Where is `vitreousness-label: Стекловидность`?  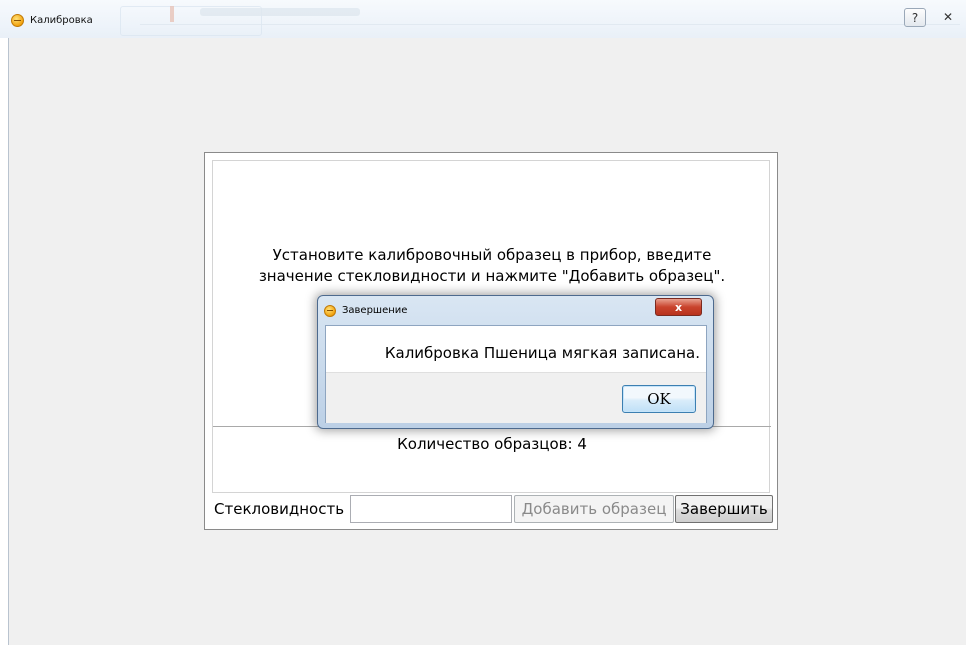 vitreousness-label: Стекловидность is located at coordinates (279, 509).